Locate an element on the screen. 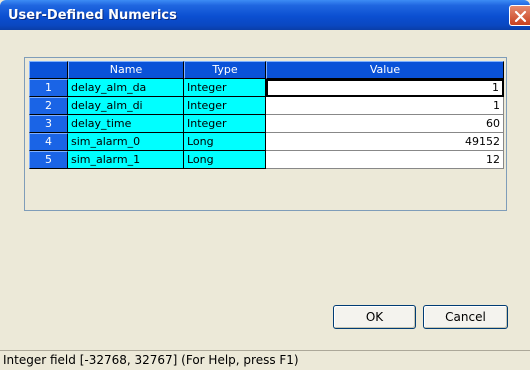  window-title: User-Defined Numerics is located at coordinates (92, 15).